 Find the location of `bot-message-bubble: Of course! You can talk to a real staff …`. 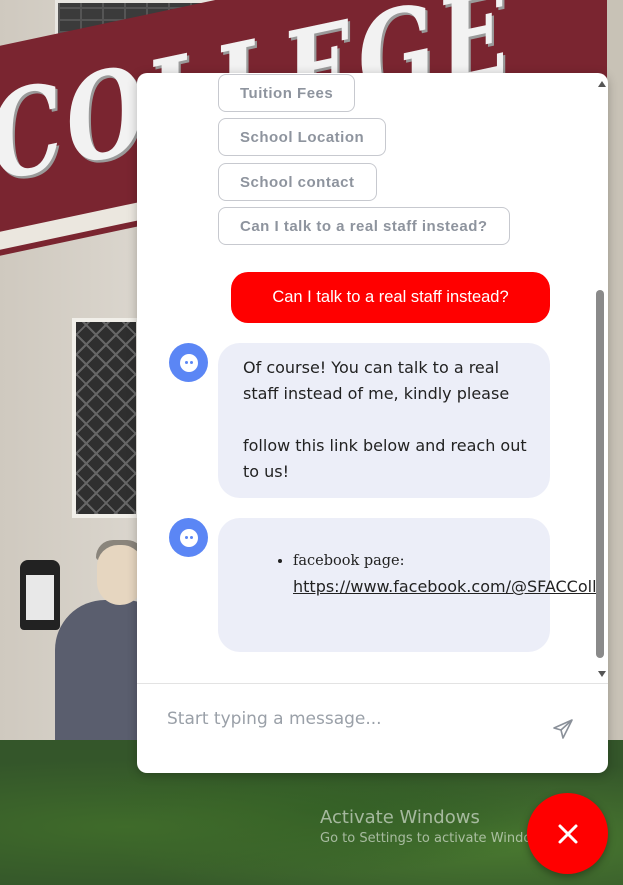

bot-message-bubble: Of course! You can talk to a real staff … is located at coordinates (384, 420).